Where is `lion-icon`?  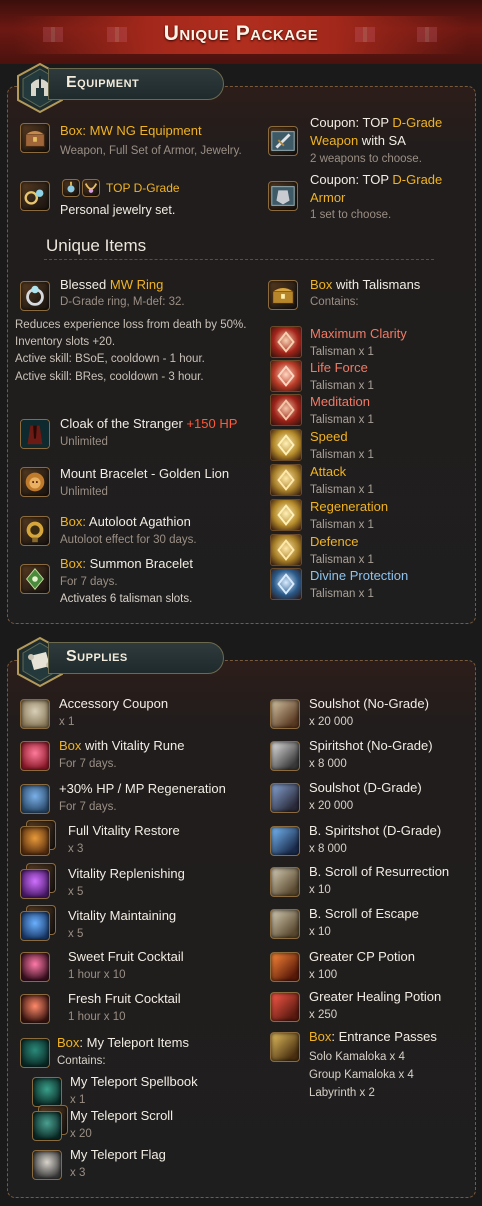
lion-icon is located at coordinates (35, 482).